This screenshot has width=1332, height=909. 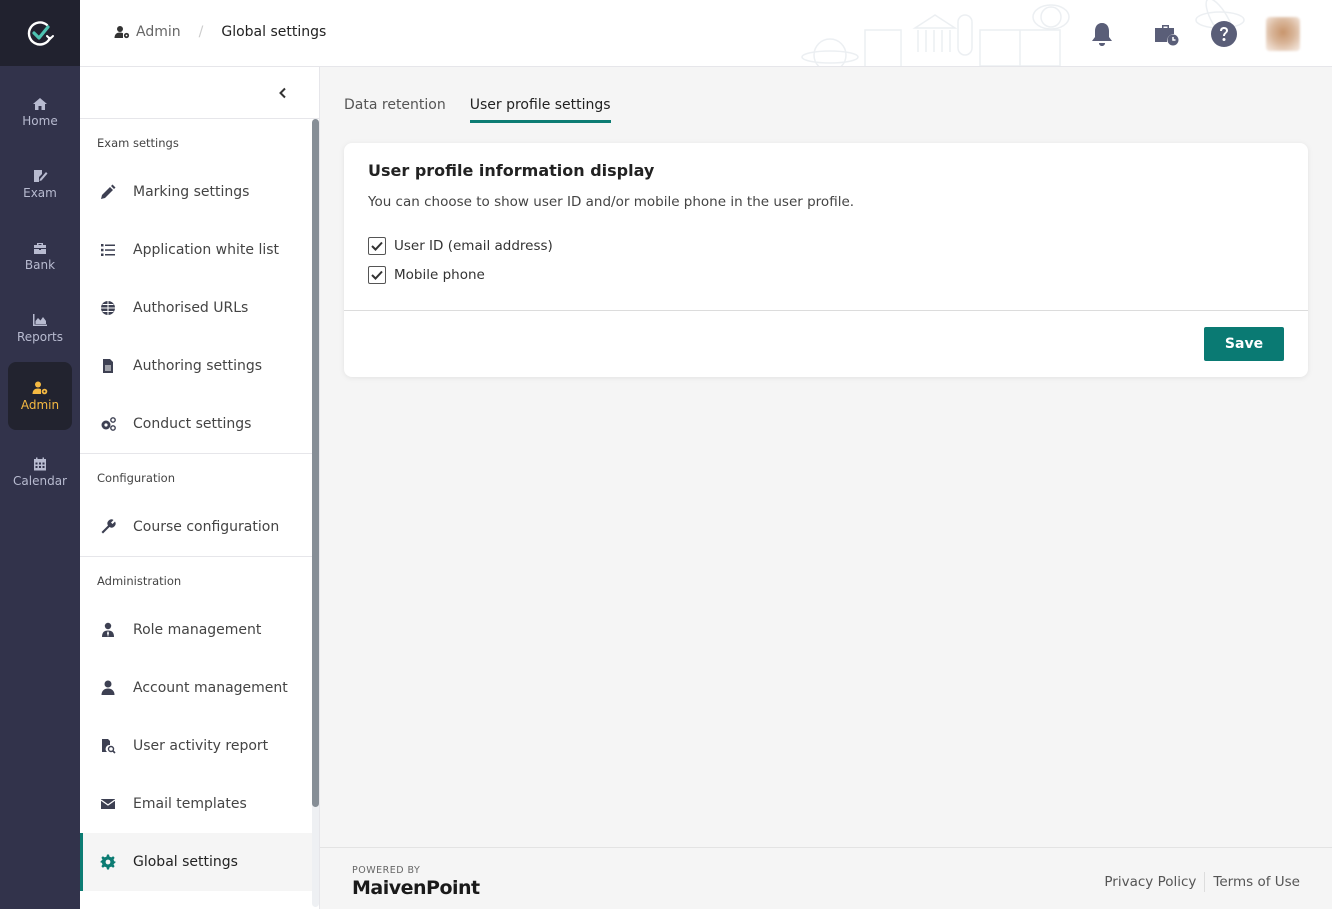 I want to click on collapse-sidebar-button, so click(x=283, y=93).